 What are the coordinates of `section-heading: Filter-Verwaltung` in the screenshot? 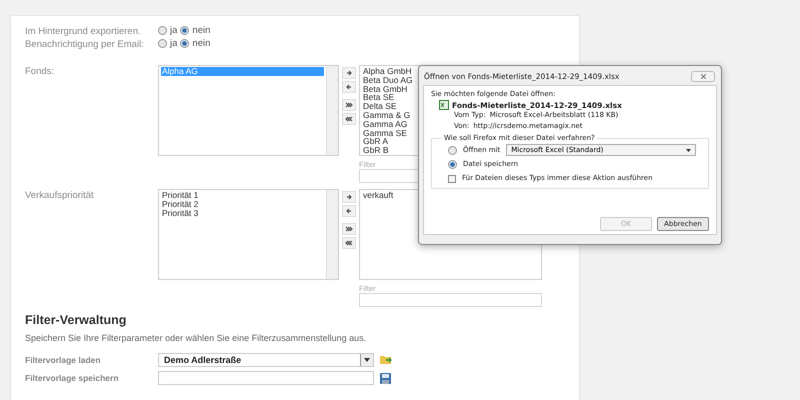 It's located at (76, 320).